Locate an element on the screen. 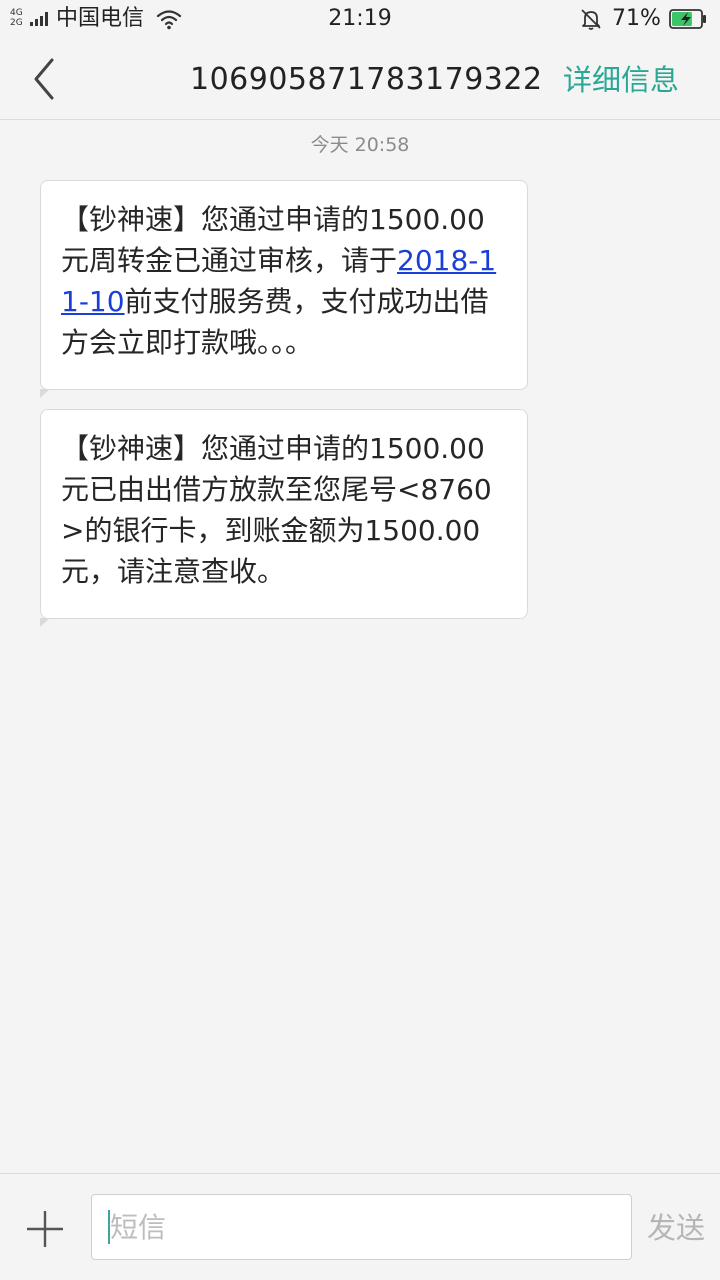 Image resolution: width=720 pixels, height=1280 pixels. text-cursor is located at coordinates (109, 1227).